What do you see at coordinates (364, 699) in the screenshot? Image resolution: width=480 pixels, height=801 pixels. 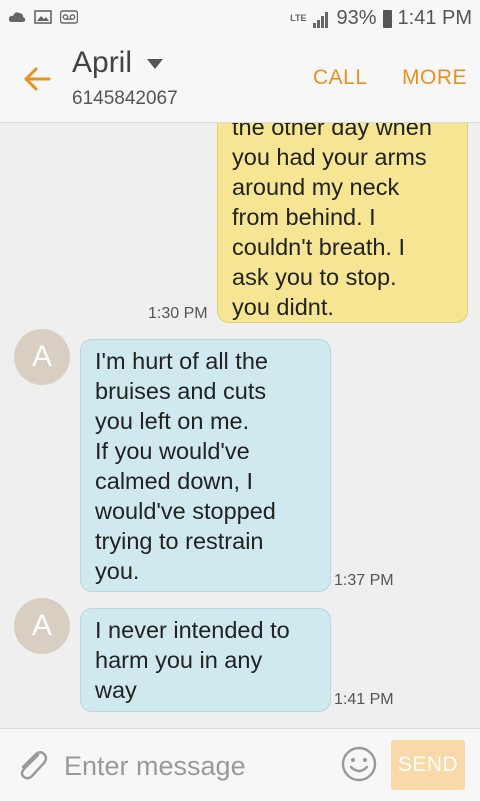 I see `message-timestamp: 1:41 PM` at bounding box center [364, 699].